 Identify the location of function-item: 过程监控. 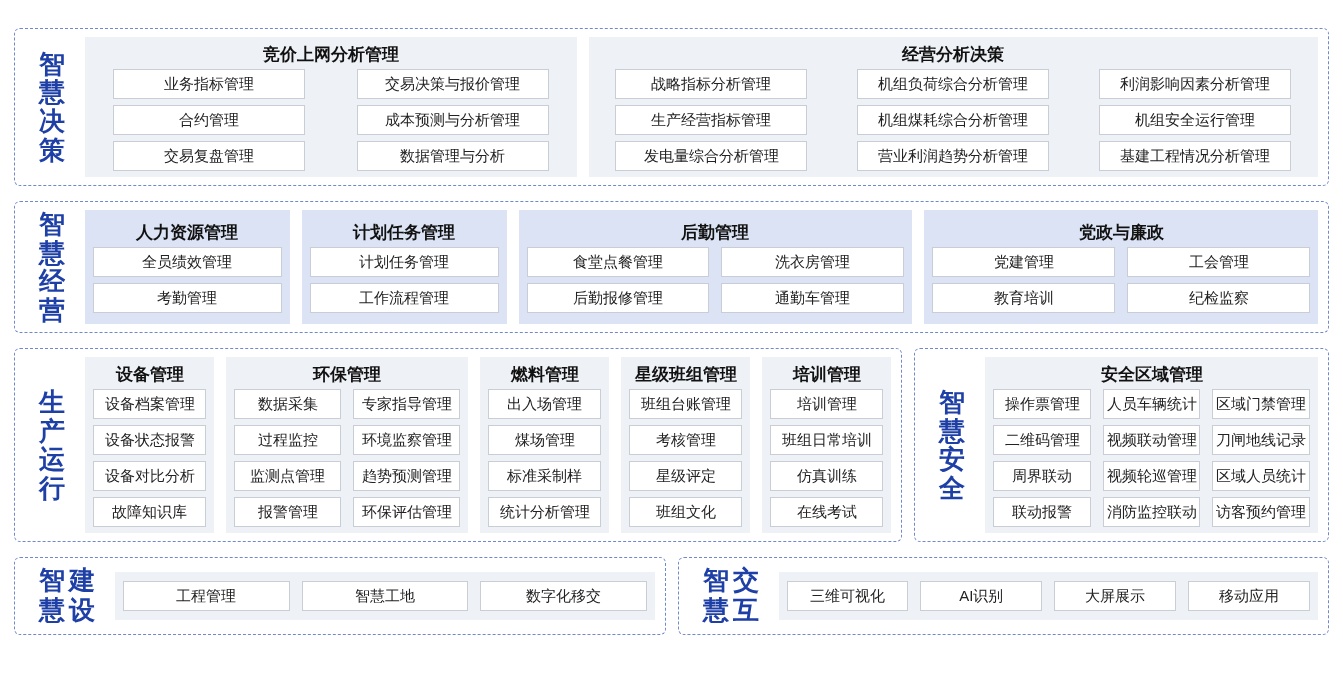
(288, 440).